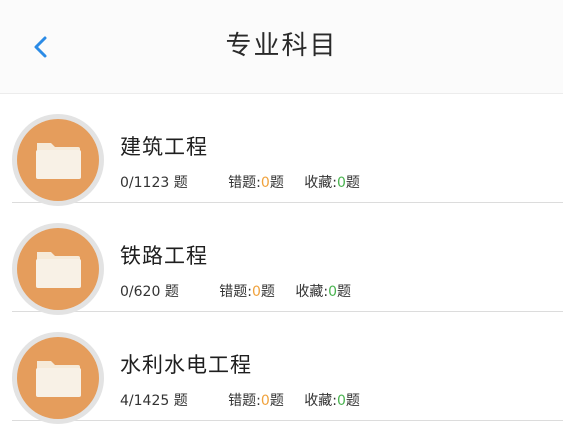  What do you see at coordinates (149, 292) in the screenshot?
I see `progress-count: 0/620 题` at bounding box center [149, 292].